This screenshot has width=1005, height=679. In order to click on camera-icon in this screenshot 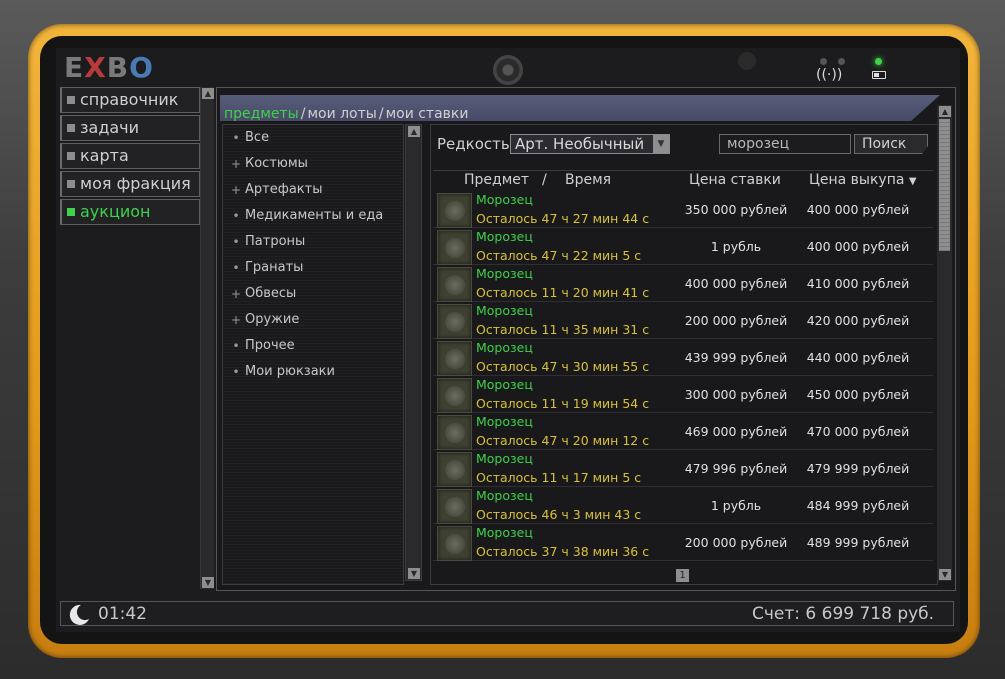, I will do `click(508, 70)`.